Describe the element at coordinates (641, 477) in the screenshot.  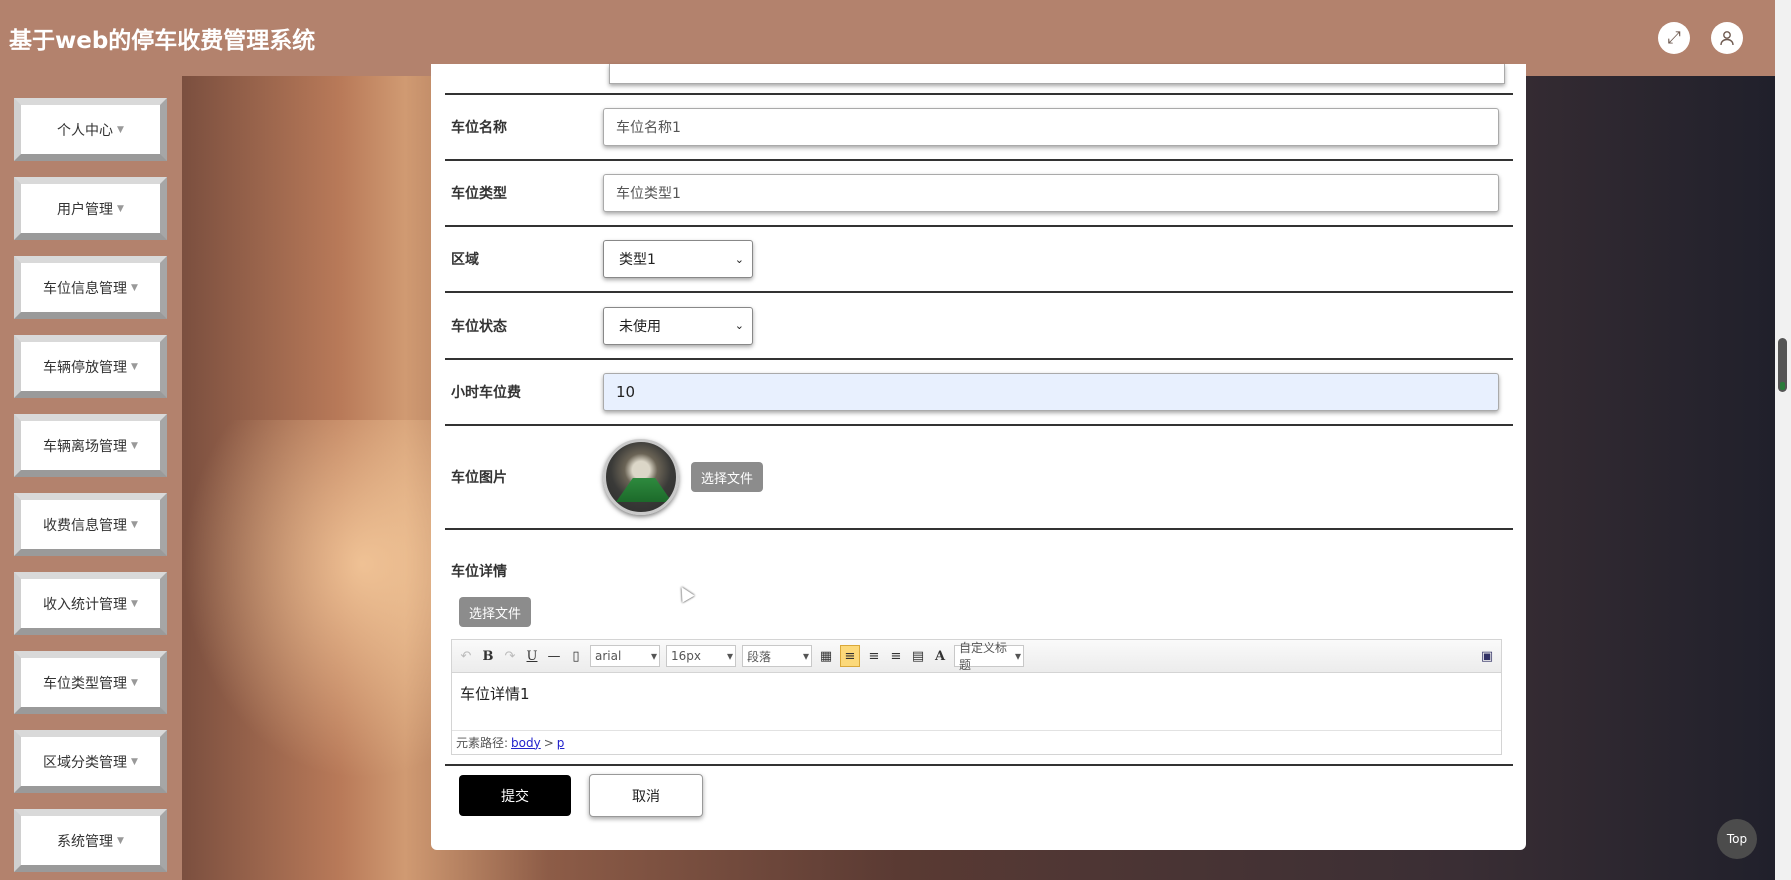
I see `space-image-thumbnail` at that location.